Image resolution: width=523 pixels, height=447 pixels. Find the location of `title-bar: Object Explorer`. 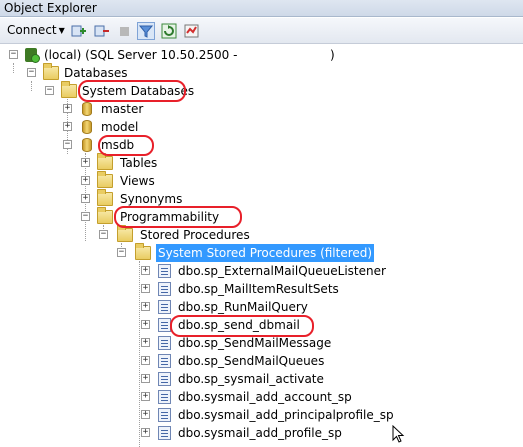

title-bar: Object Explorer is located at coordinates (261, 8).